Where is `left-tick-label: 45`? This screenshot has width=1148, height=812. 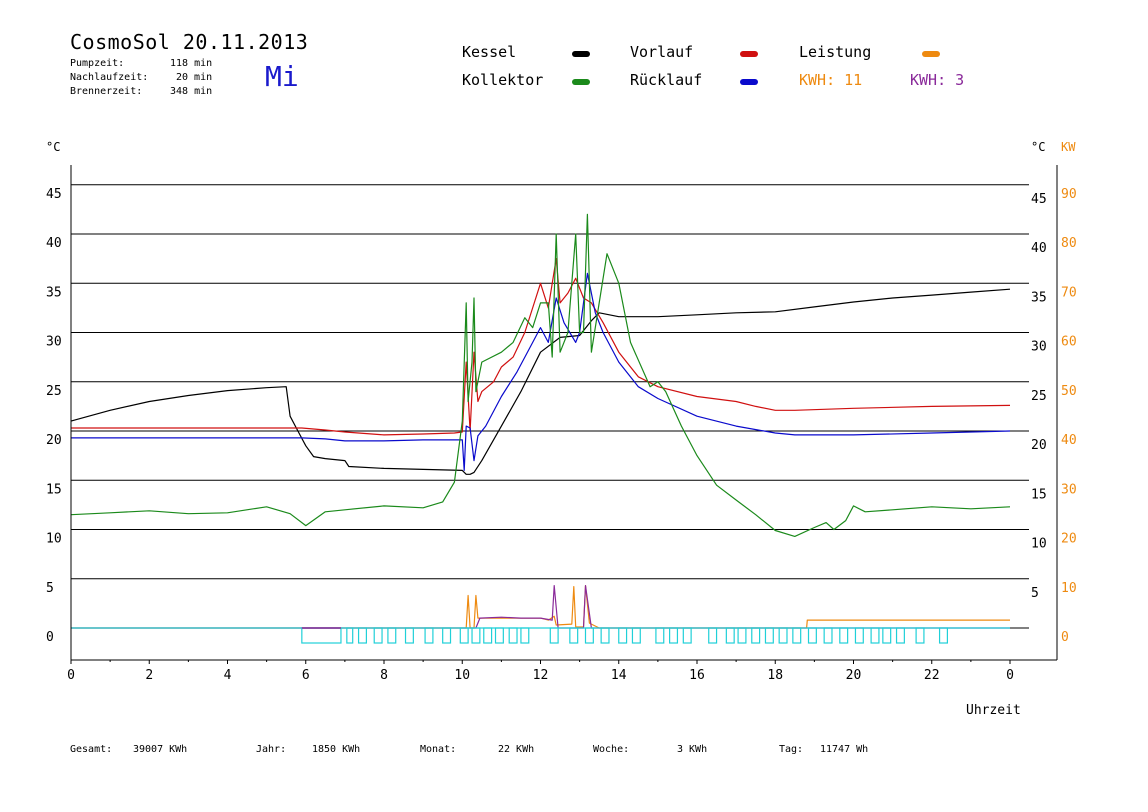
left-tick-label: 45 is located at coordinates (54, 194).